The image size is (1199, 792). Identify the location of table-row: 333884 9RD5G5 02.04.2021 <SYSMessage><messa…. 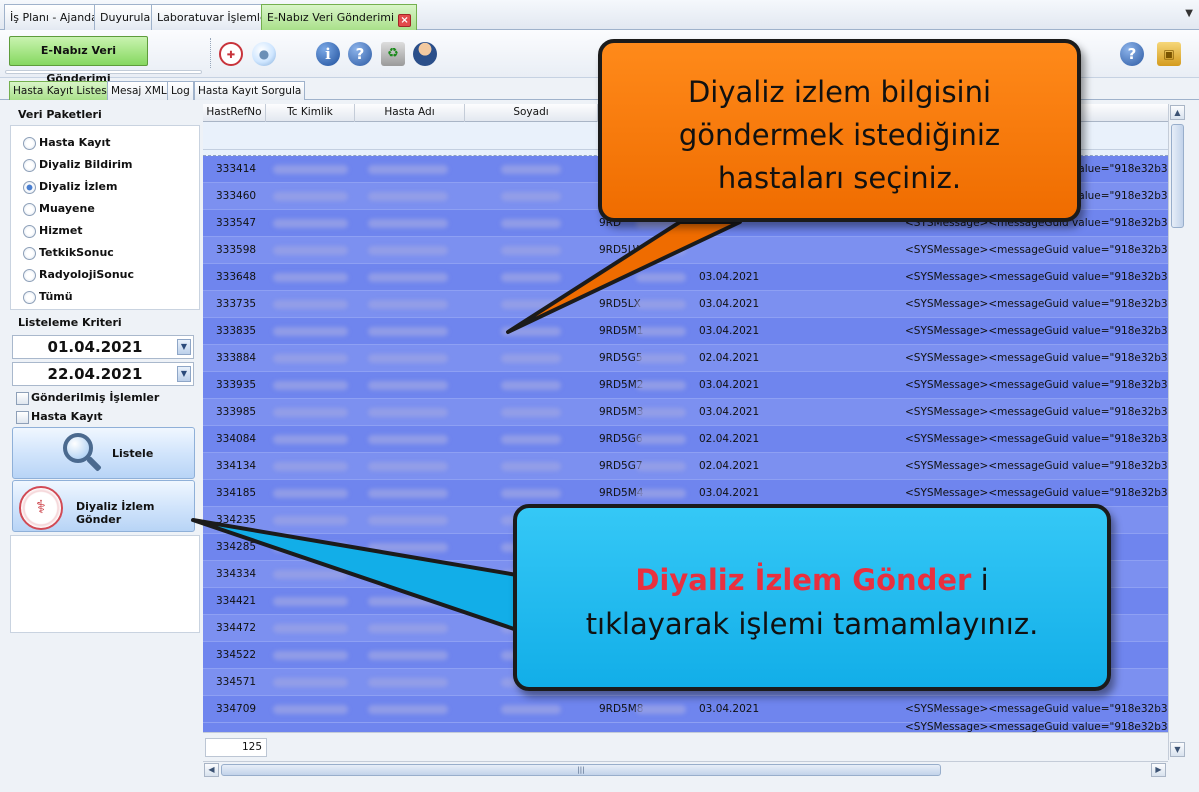
(685, 358).